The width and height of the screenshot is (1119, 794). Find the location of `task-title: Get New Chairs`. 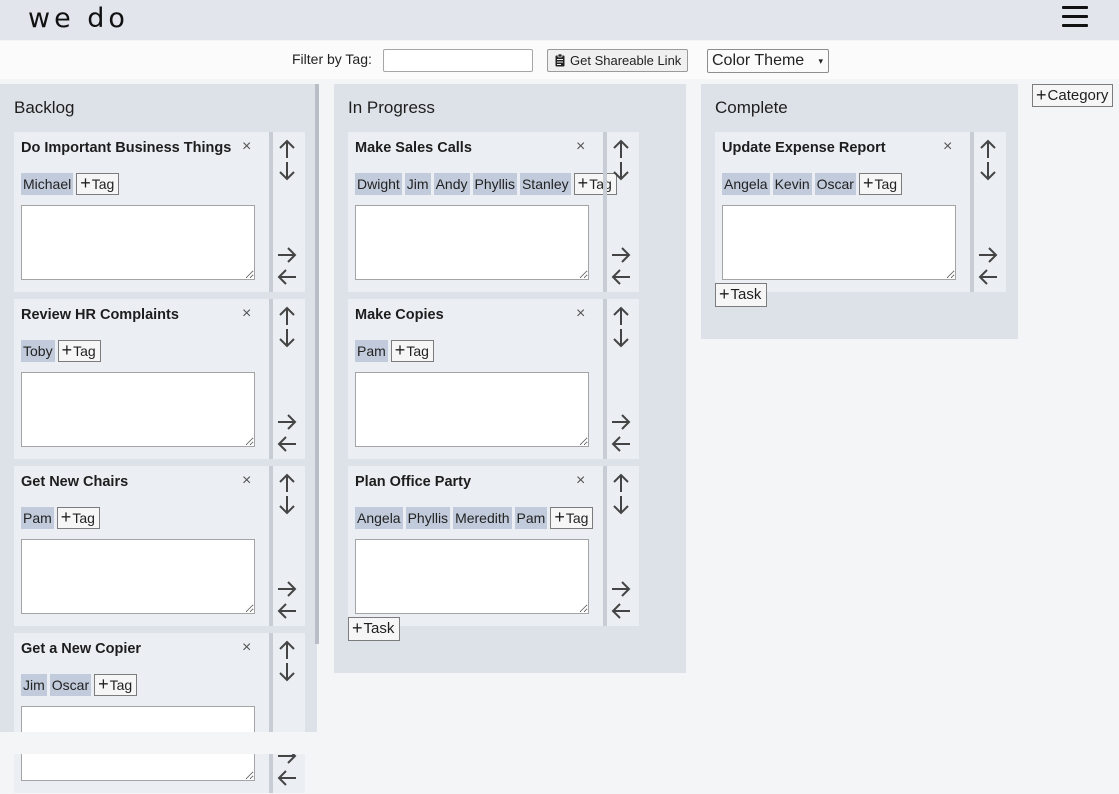

task-title: Get New Chairs is located at coordinates (74, 482).